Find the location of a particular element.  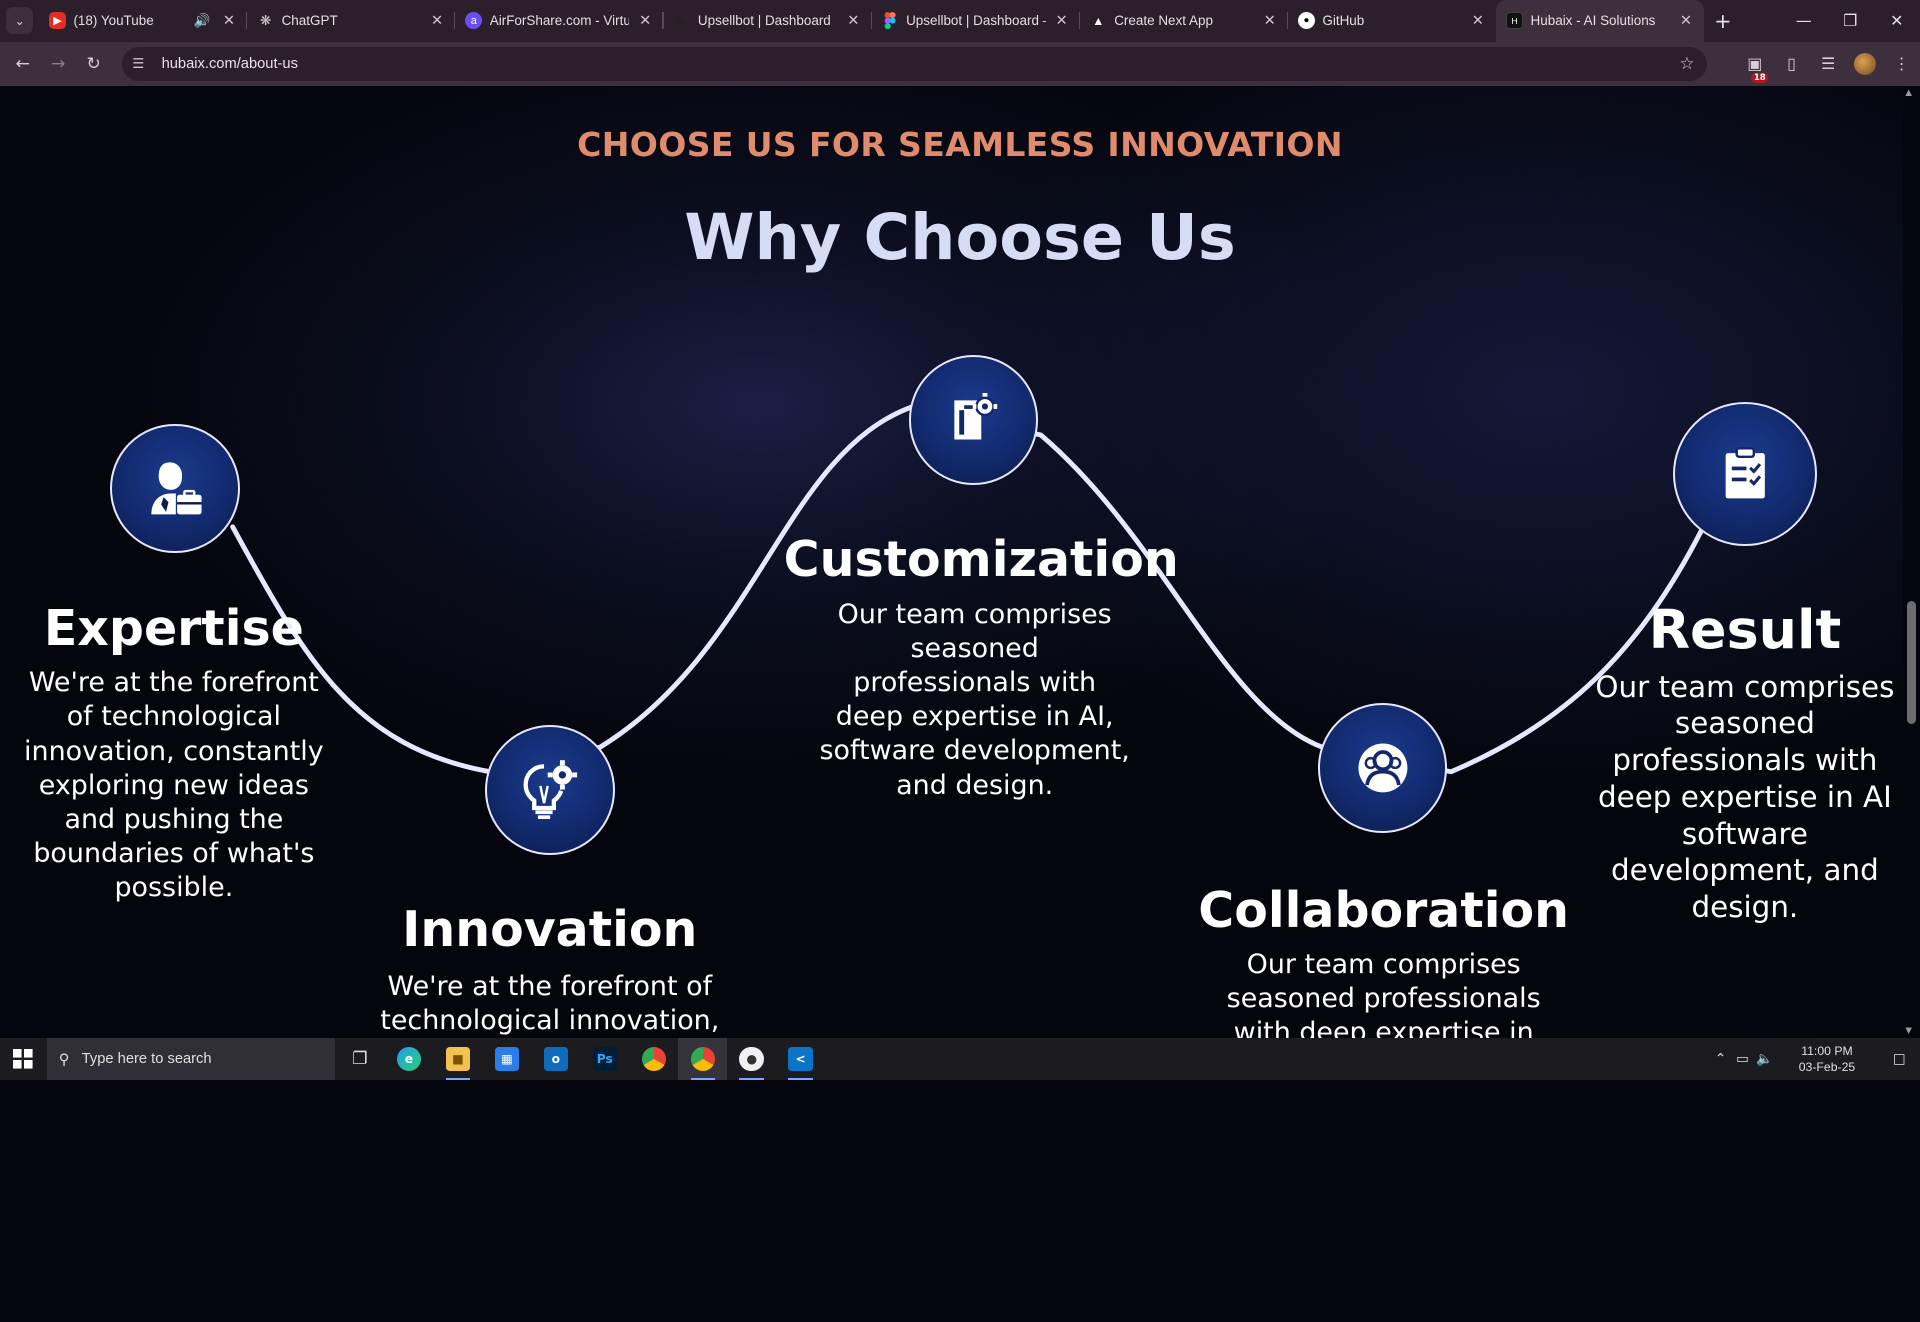

edge-icon: e is located at coordinates (408, 1059).